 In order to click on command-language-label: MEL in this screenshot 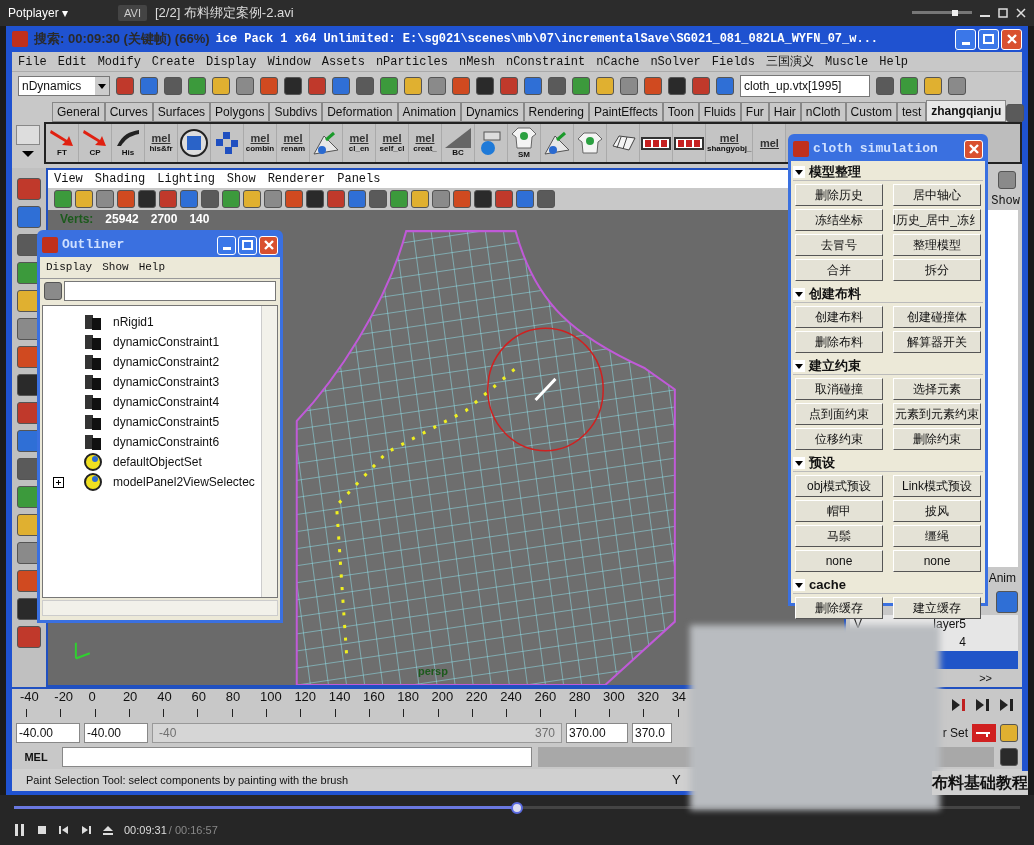, I will do `click(36, 757)`.